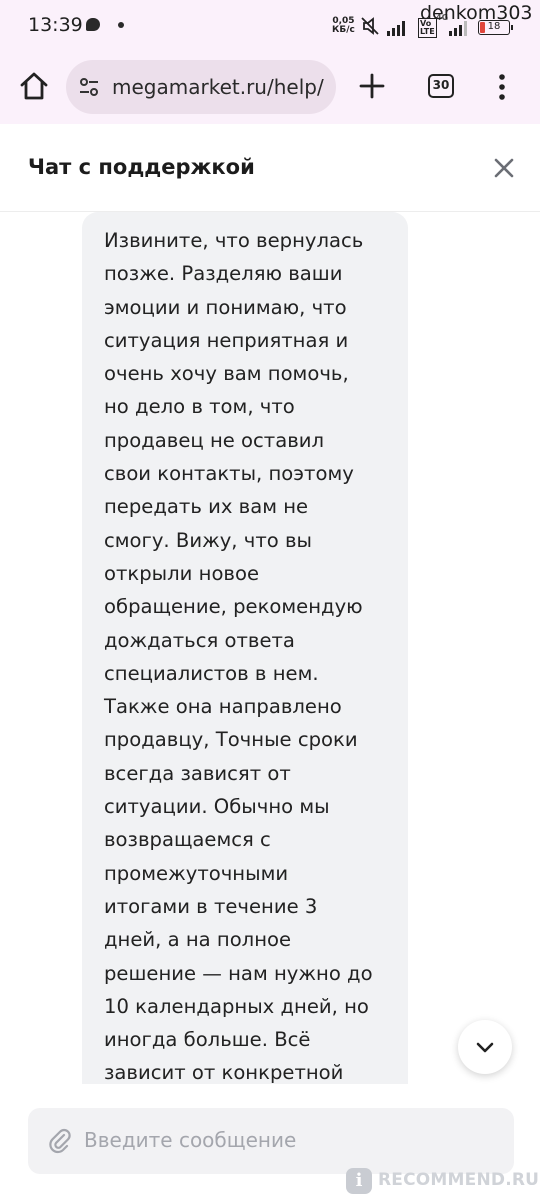  What do you see at coordinates (370, 26) in the screenshot?
I see `mute-icon` at bounding box center [370, 26].